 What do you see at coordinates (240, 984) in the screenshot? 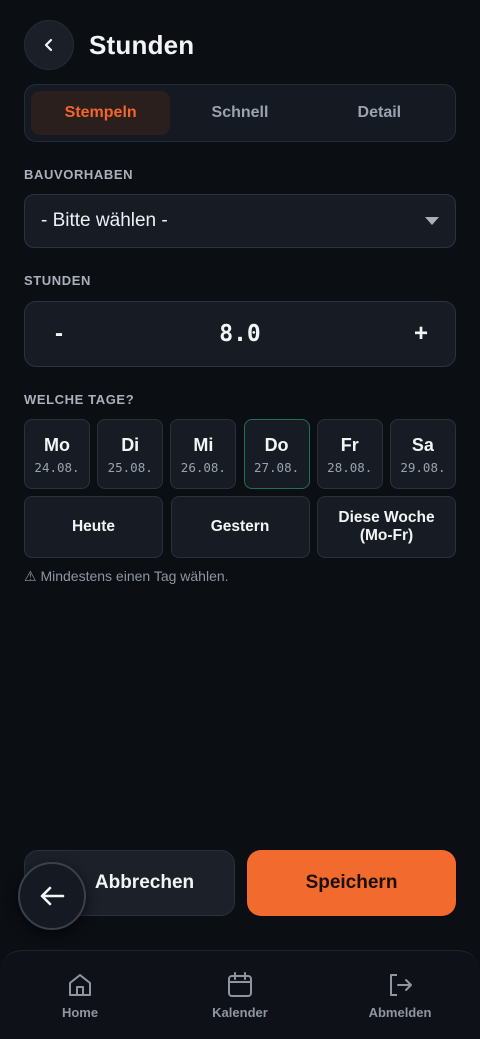
I see `calendar-icon` at bounding box center [240, 984].